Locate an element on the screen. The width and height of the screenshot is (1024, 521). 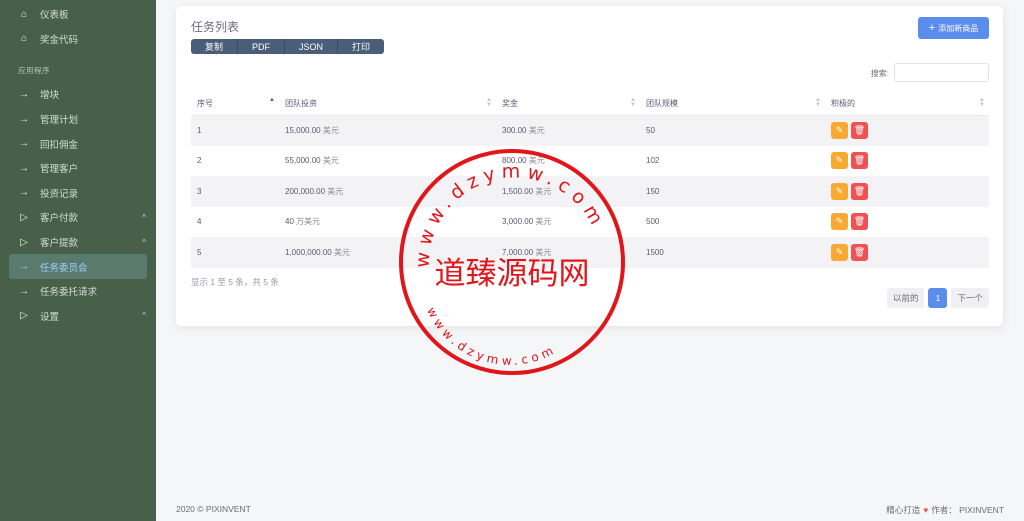
table-row: 4 40 万美元 3,000.00 美元 500 ✎ 🗑 is located at coordinates (590, 222).